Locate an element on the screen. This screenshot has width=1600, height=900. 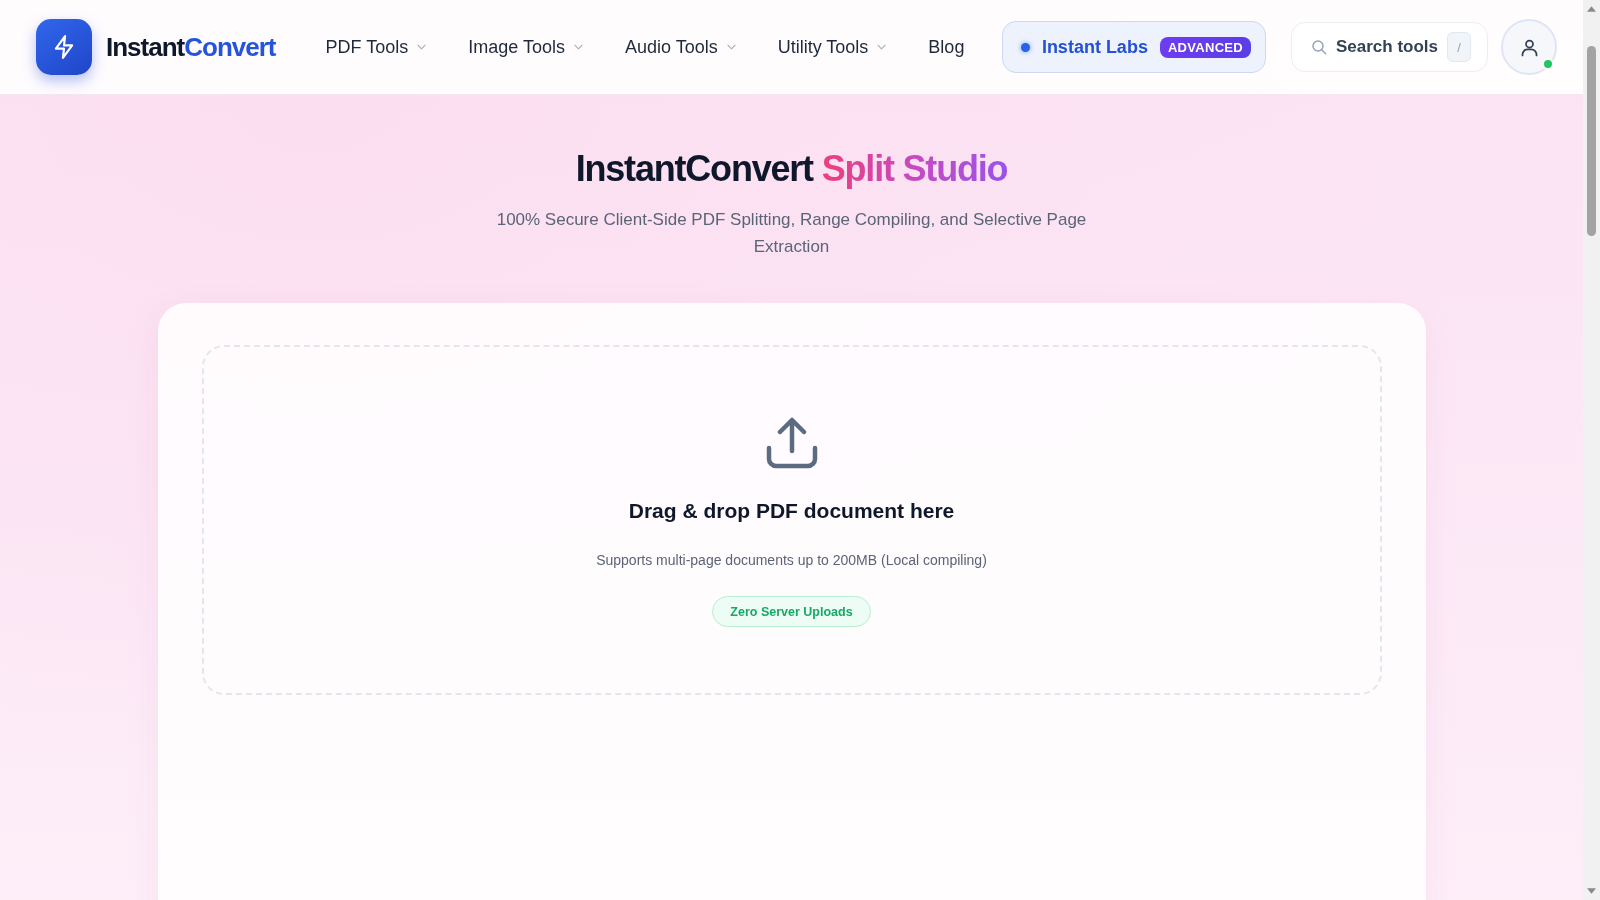
dropzone-note: Supports multi-page documents up to 200MB (Local compiling) is located at coordinates (791, 560).